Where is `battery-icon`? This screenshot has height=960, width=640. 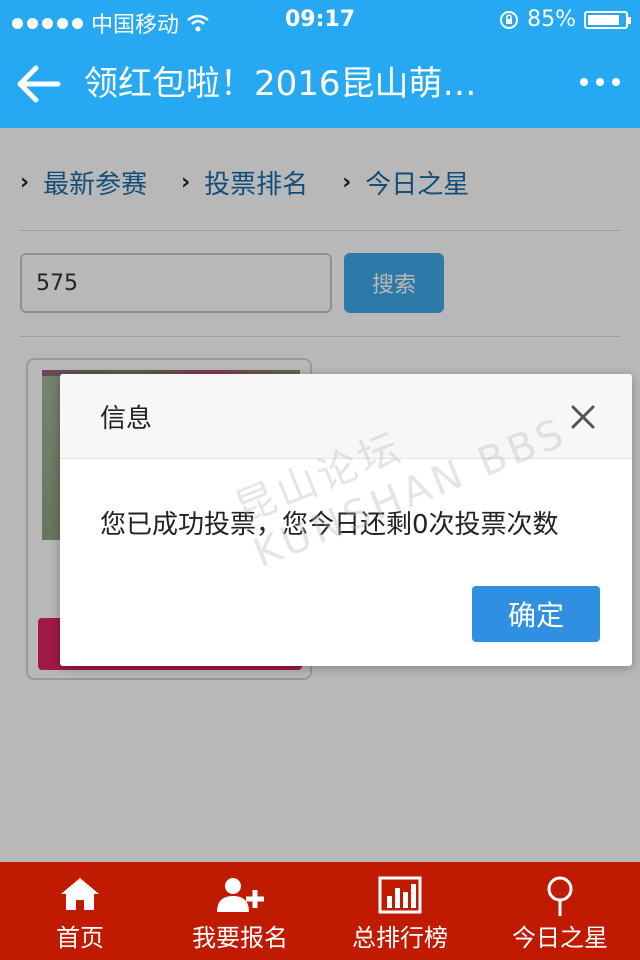
battery-icon is located at coordinates (607, 19).